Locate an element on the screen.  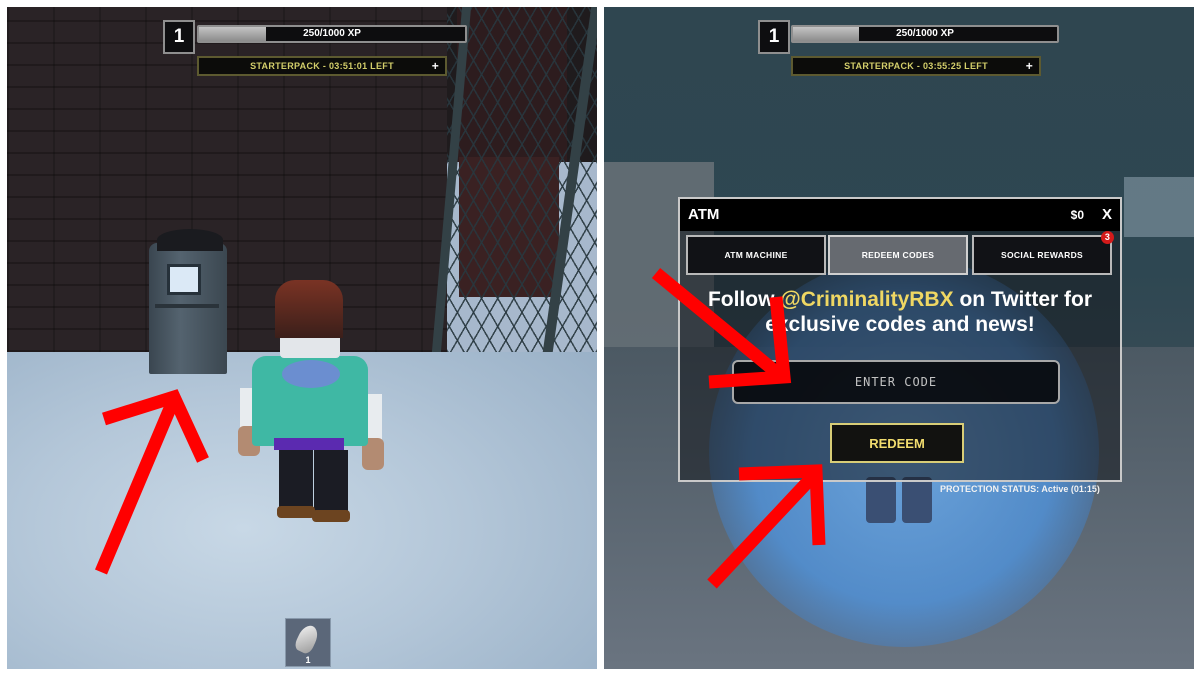
arrow-icon-to-input is located at coordinates (721, 328).